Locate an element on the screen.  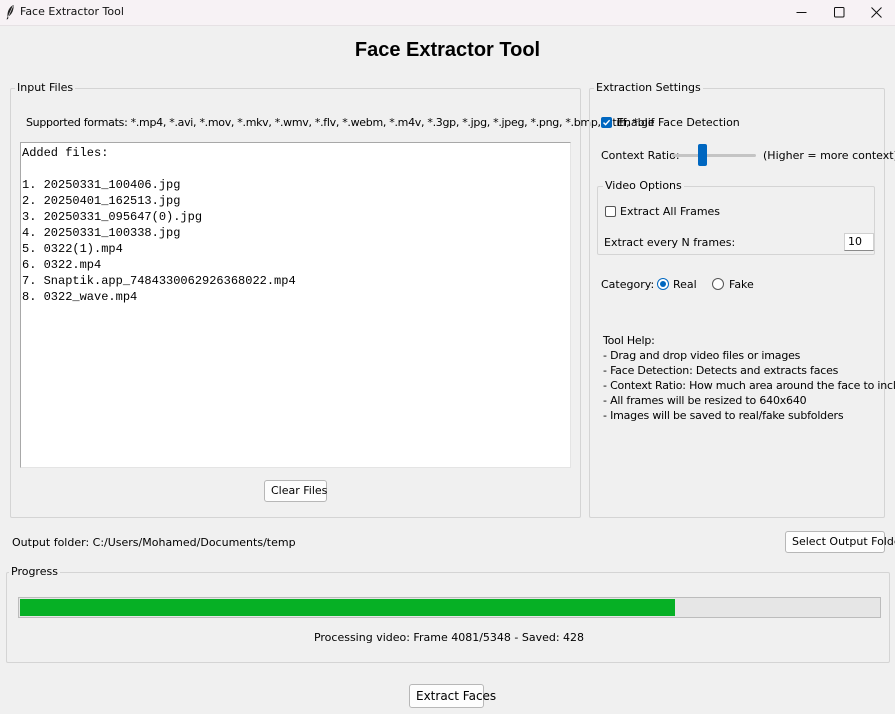
face-detection-checkbox is located at coordinates (606, 122).